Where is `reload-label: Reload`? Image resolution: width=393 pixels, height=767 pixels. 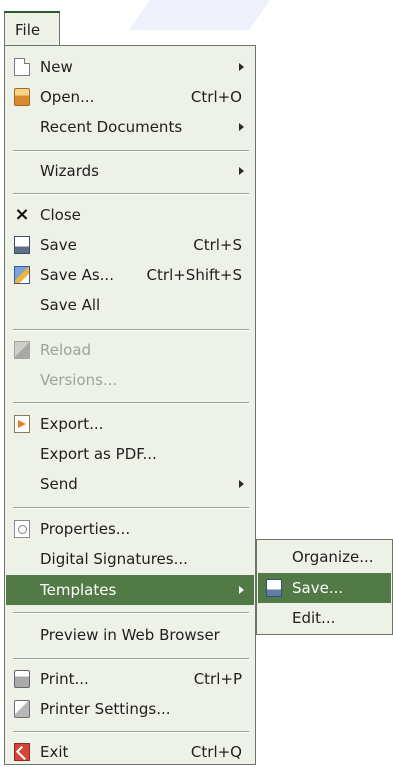
reload-label: Reload is located at coordinates (66, 350).